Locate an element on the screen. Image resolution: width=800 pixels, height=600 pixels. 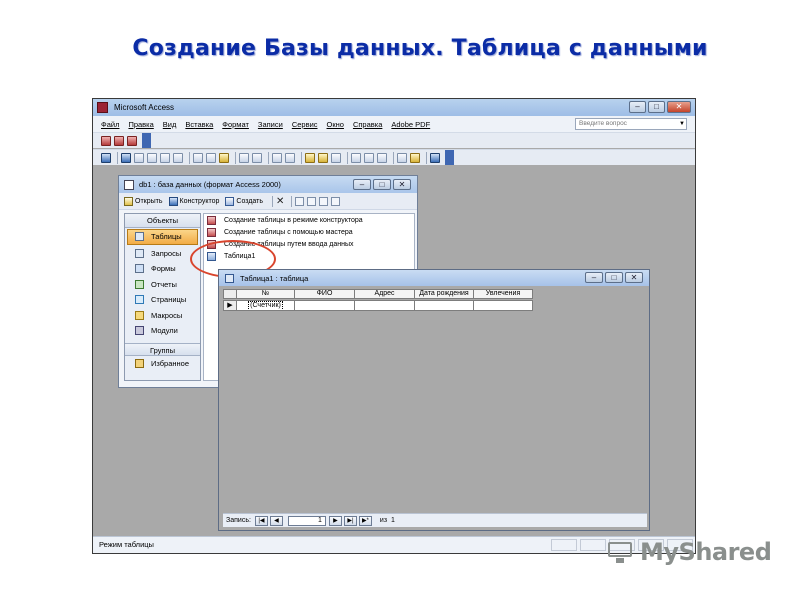
delete-record-icon is located at coordinates (382, 157).